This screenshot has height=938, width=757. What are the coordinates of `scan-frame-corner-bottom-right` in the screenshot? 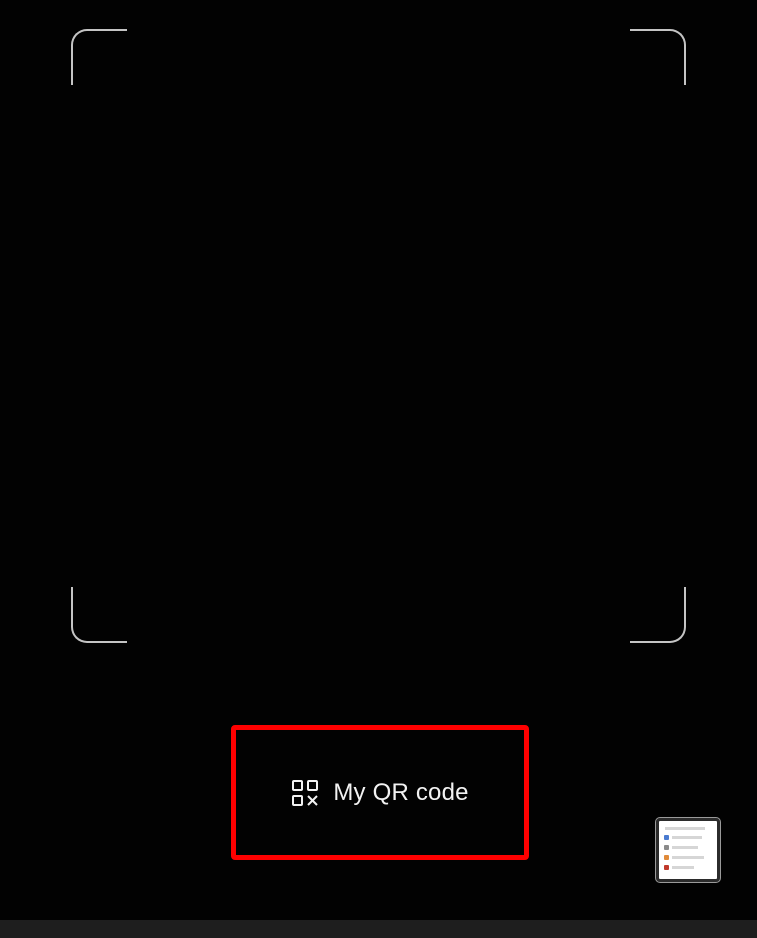 It's located at (658, 615).